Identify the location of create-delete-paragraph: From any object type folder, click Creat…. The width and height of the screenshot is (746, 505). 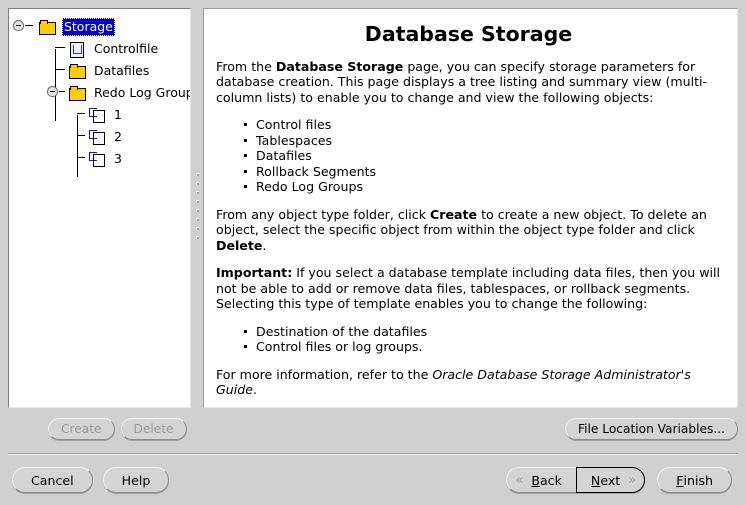
(468, 230).